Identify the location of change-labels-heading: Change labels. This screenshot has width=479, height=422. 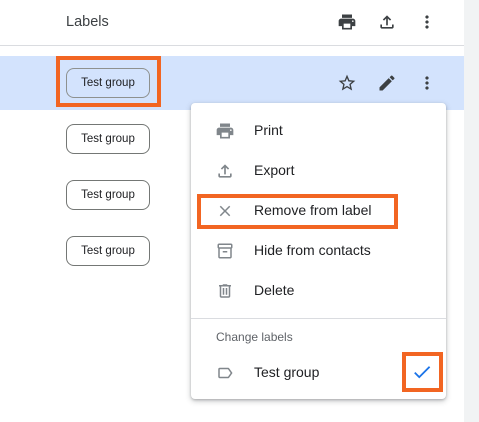
(254, 337).